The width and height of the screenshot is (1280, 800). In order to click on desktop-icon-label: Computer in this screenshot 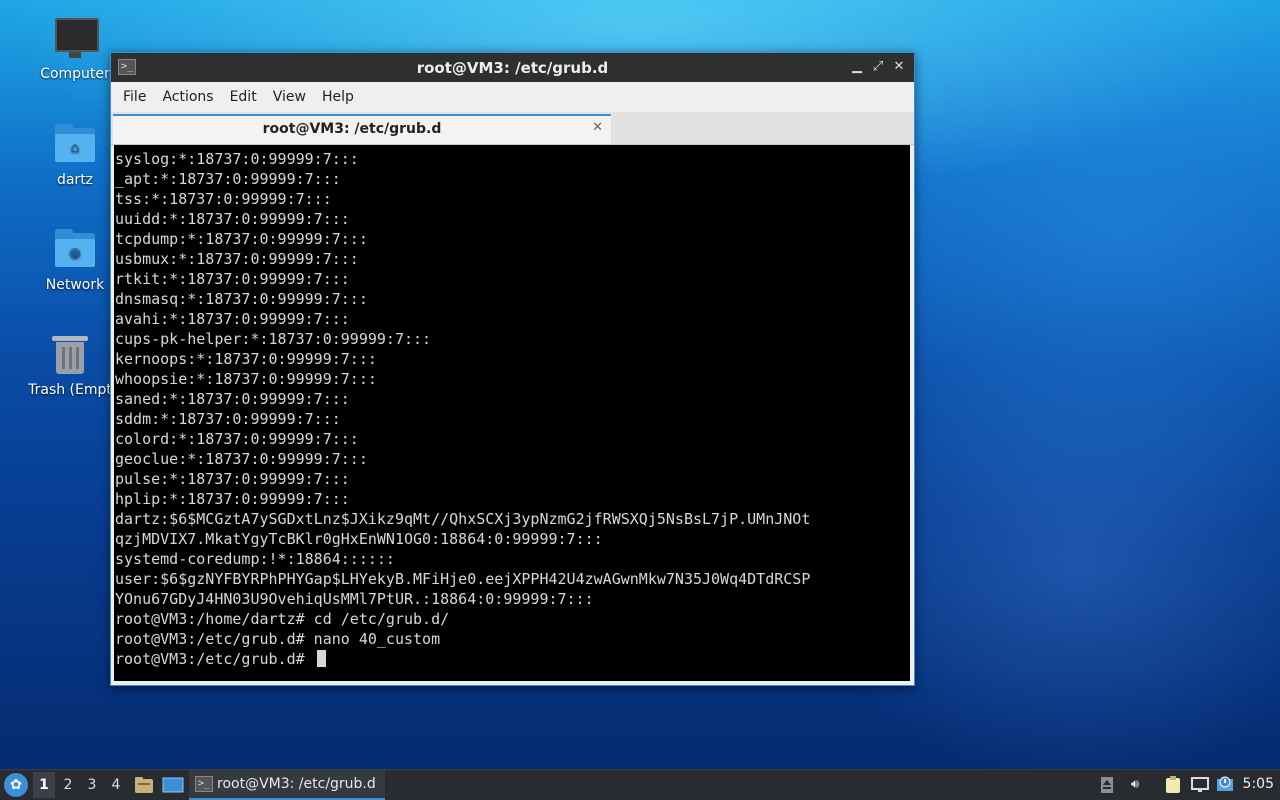, I will do `click(75, 74)`.